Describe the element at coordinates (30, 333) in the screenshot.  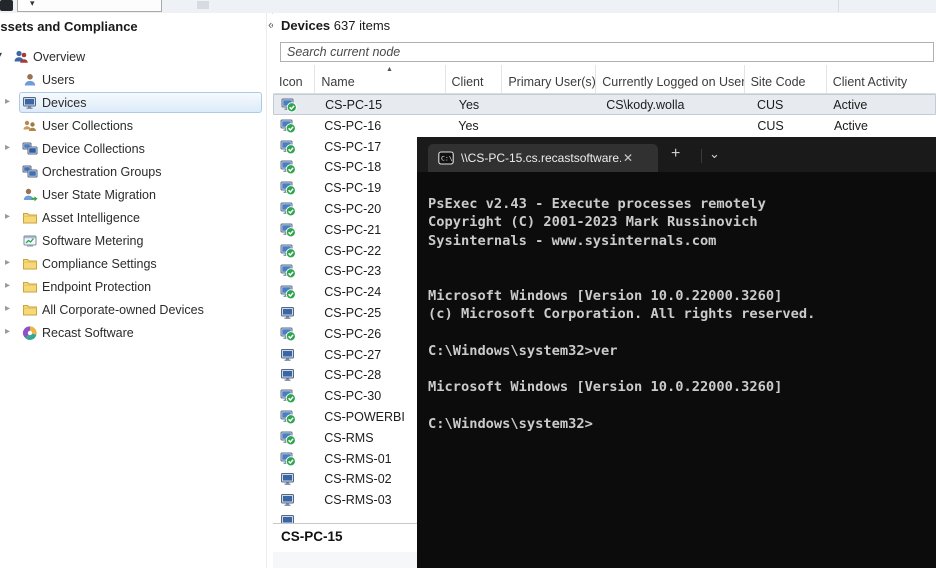
I see `recast-icon` at that location.